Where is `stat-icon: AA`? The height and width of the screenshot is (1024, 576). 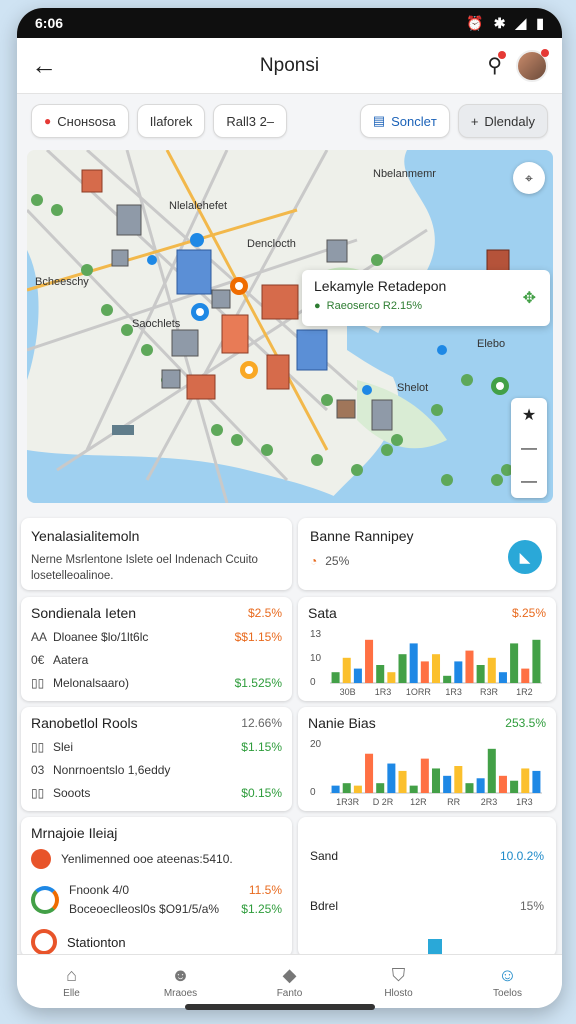 stat-icon: AA is located at coordinates (39, 636).